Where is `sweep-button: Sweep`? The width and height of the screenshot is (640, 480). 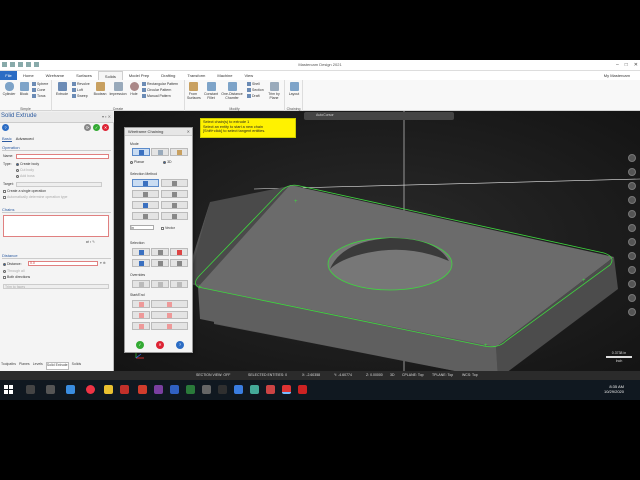 sweep-button: Sweep is located at coordinates (80, 96).